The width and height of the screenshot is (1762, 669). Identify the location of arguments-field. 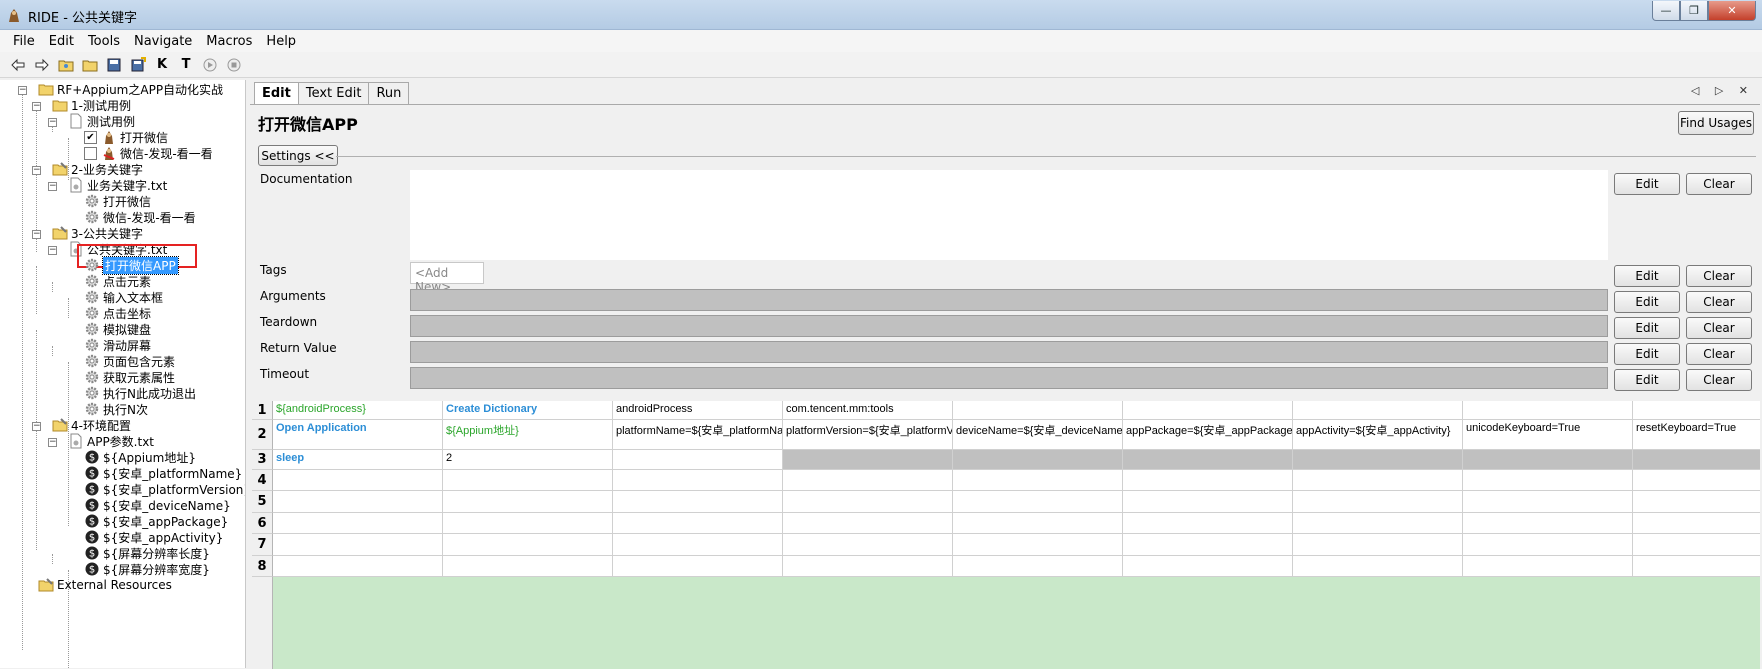
(1009, 300).